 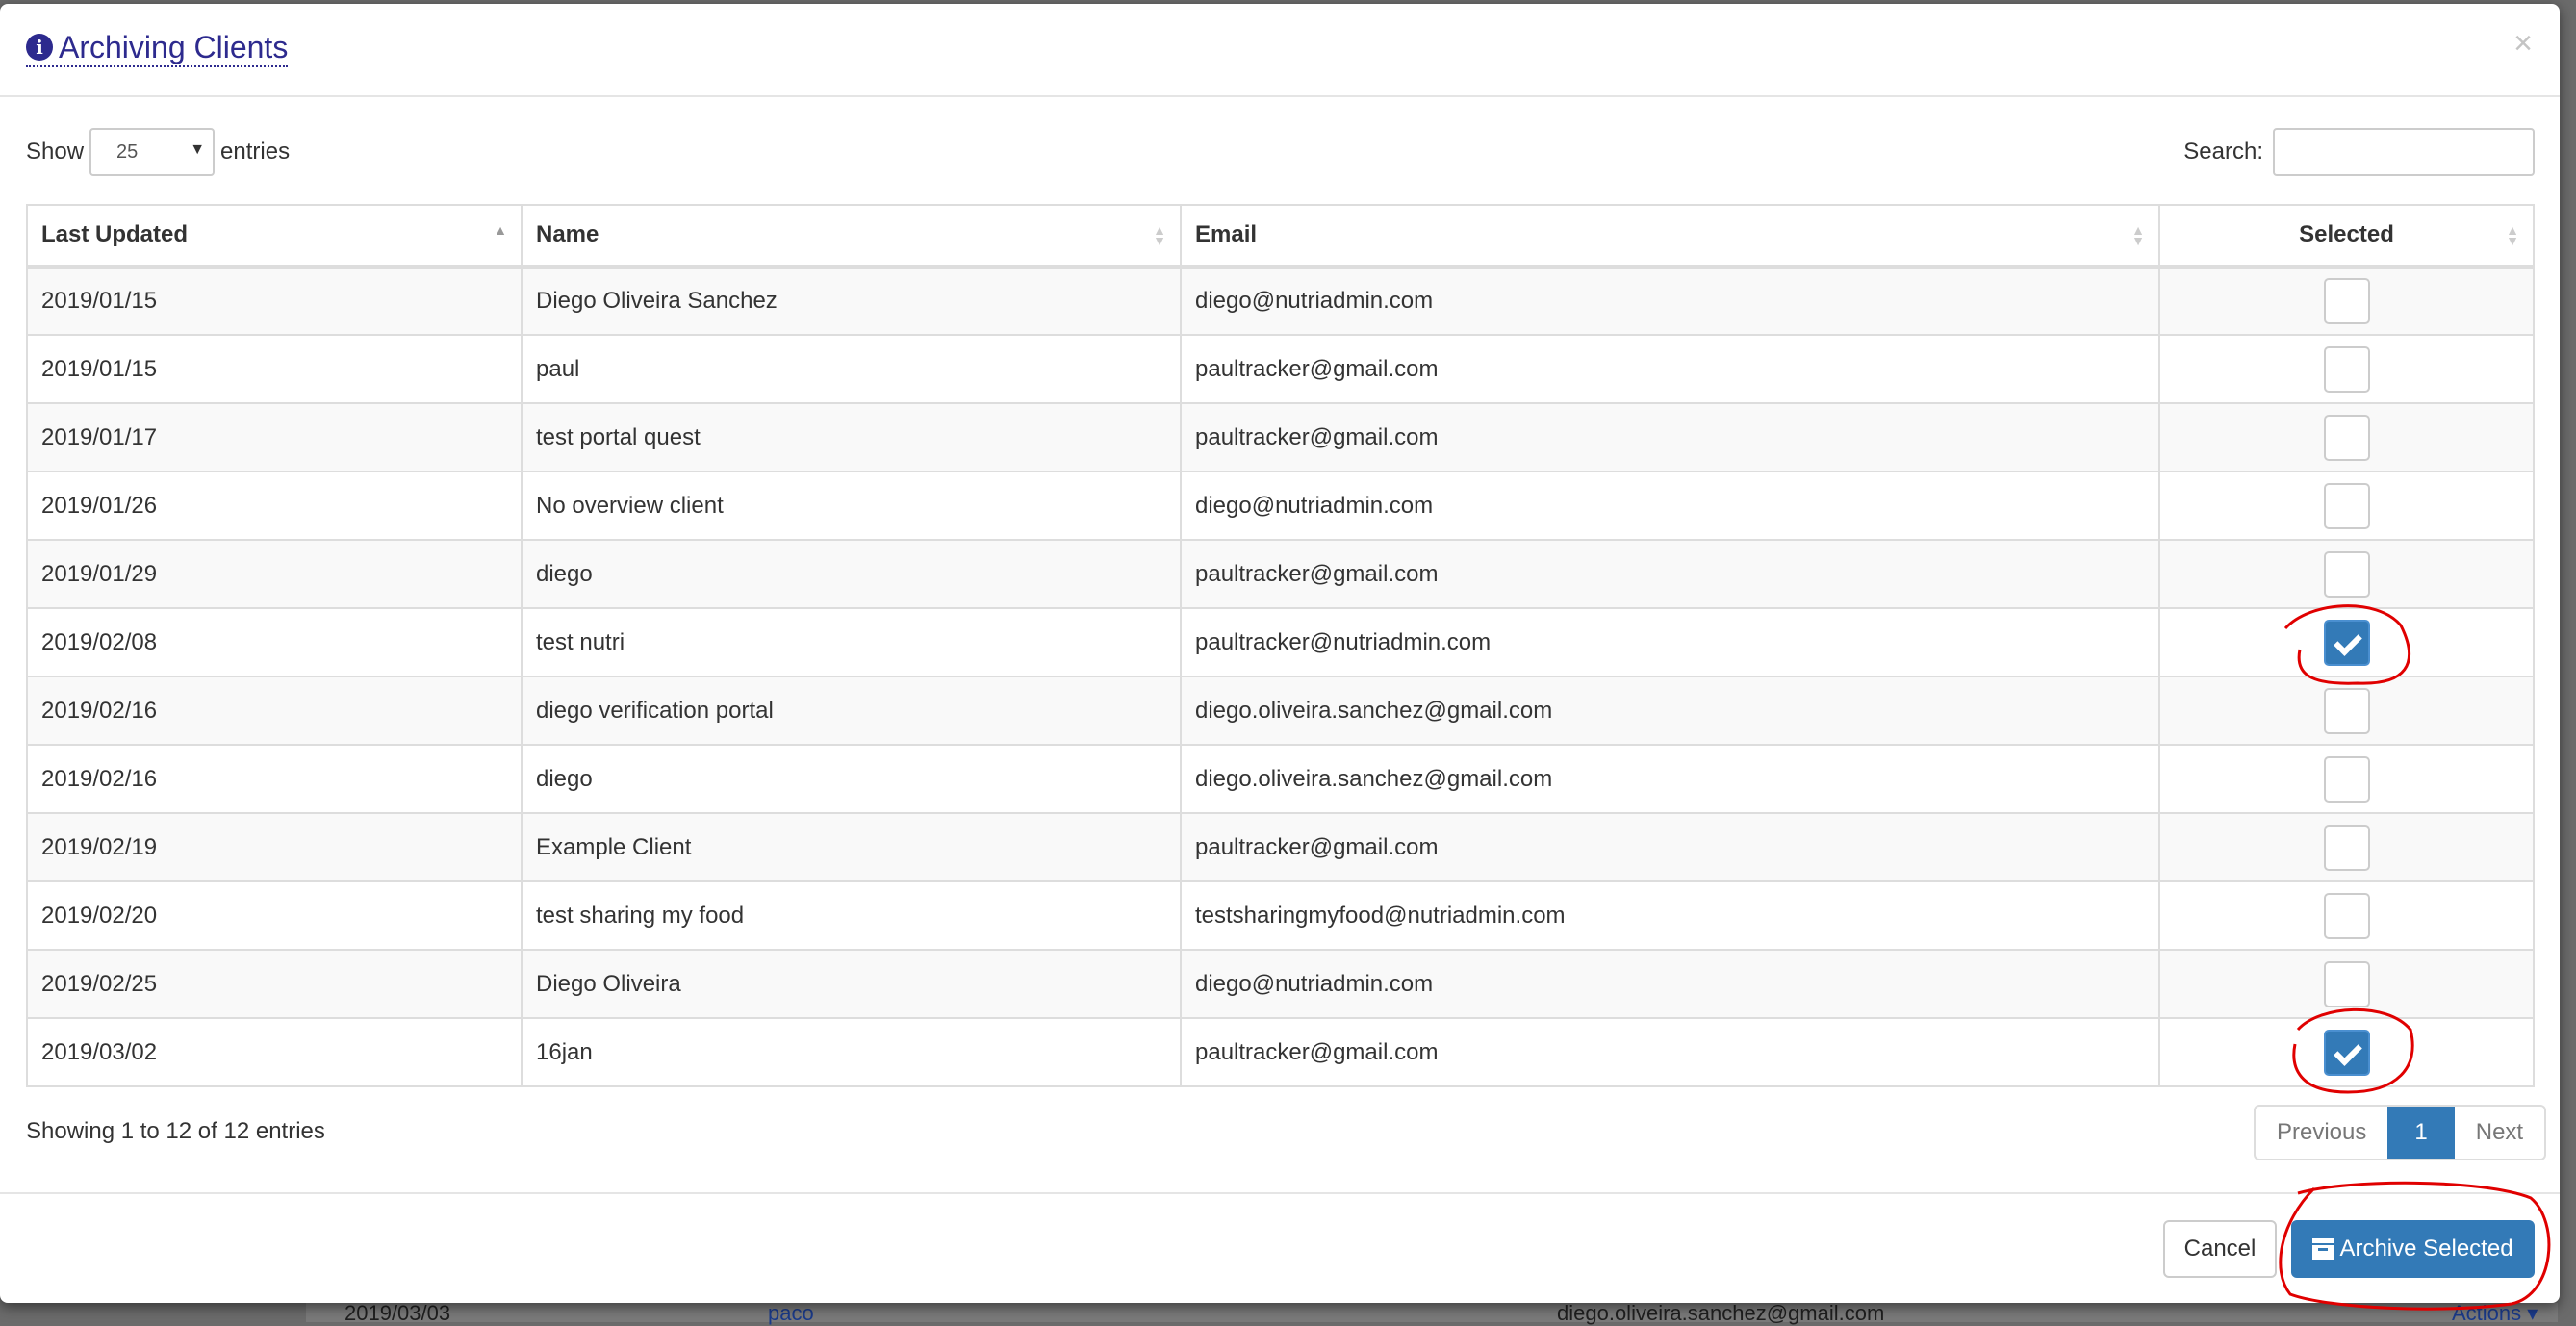 I want to click on cell-name: Diego Oliveira, so click(x=851, y=984).